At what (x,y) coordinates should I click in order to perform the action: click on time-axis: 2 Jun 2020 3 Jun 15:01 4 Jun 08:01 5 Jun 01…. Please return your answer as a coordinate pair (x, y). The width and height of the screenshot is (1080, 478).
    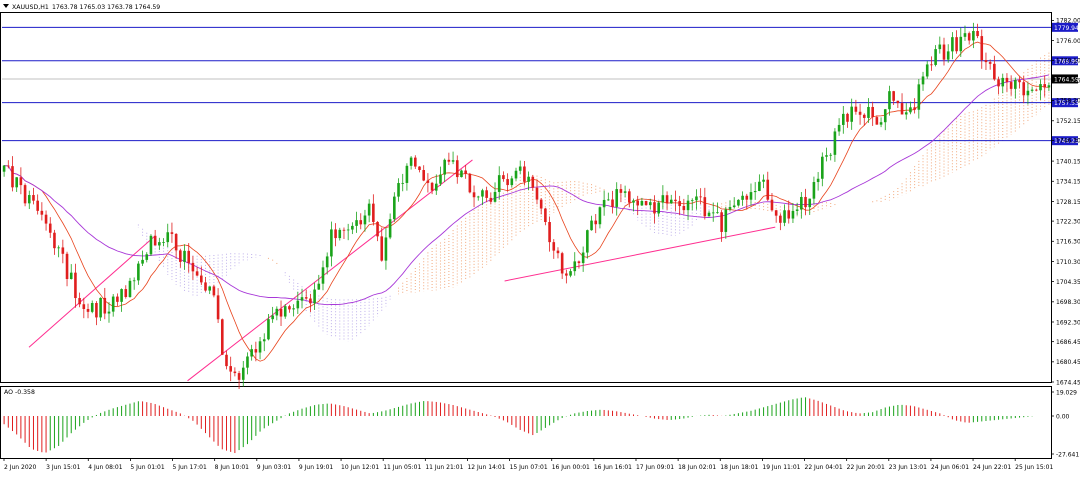
    Looking at the image, I should click on (528, 464).